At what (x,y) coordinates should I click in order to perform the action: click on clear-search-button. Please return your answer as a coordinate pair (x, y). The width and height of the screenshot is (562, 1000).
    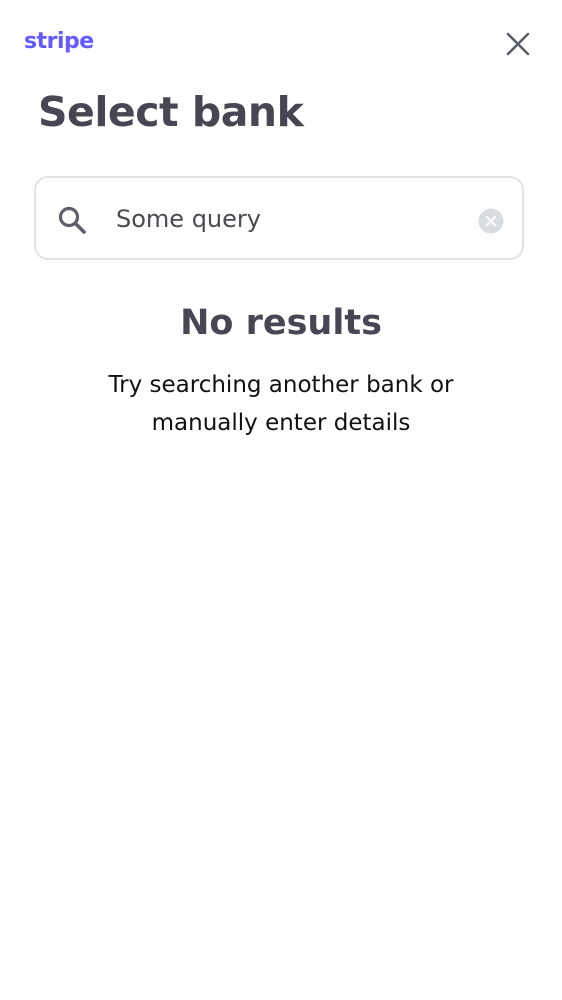
    Looking at the image, I should click on (491, 221).